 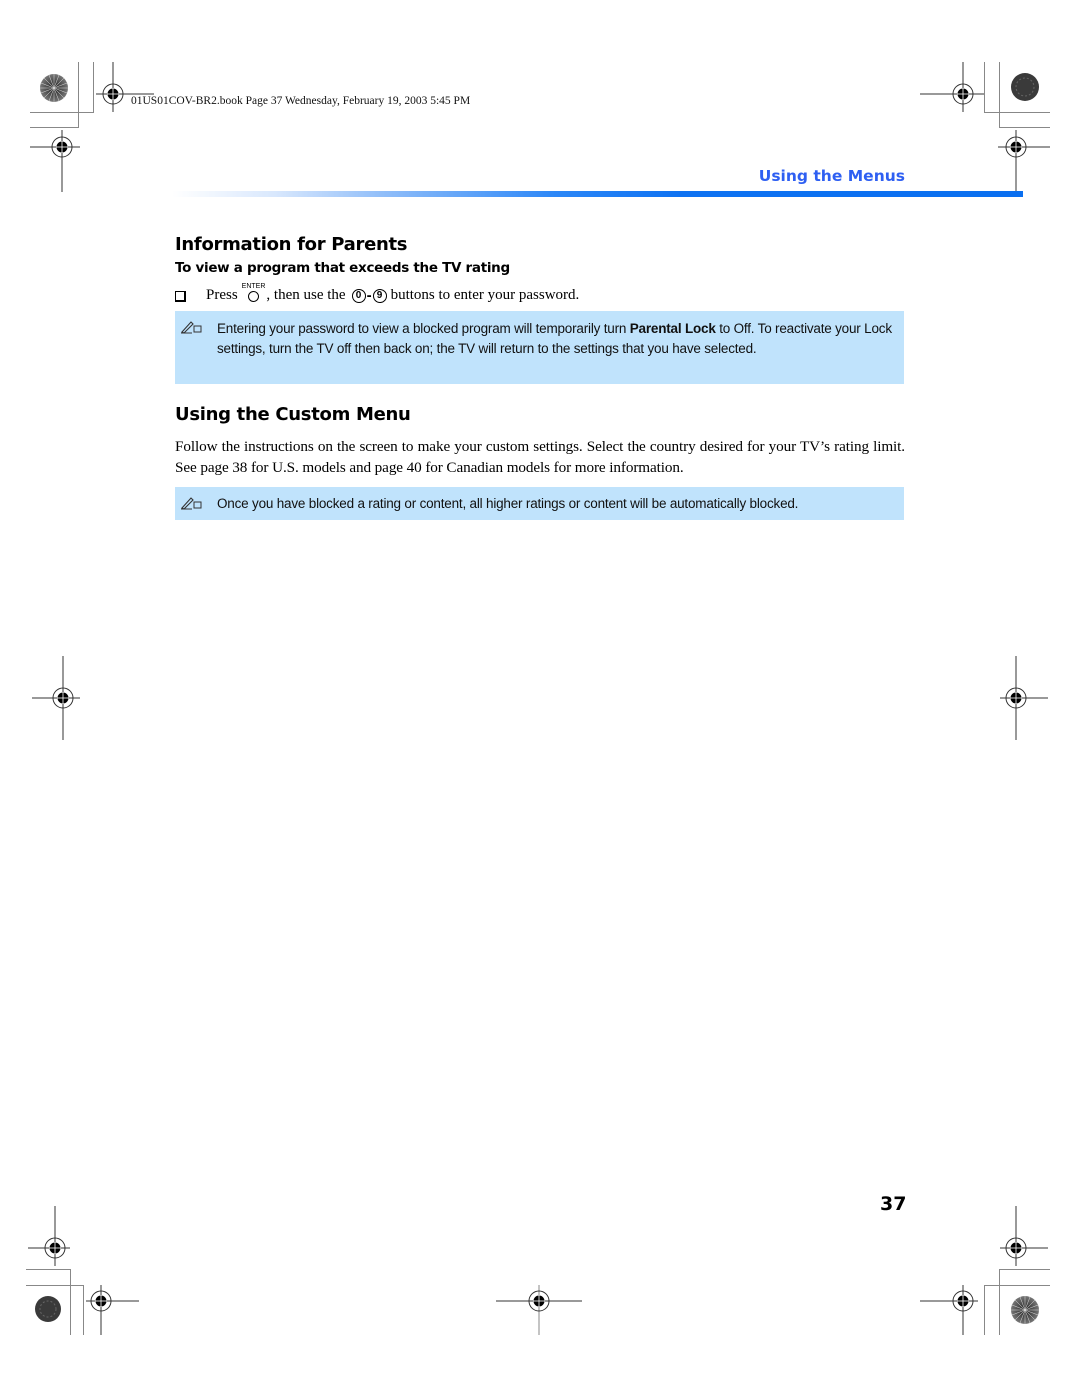 I want to click on enter-key-label: ENTER, so click(x=253, y=286).